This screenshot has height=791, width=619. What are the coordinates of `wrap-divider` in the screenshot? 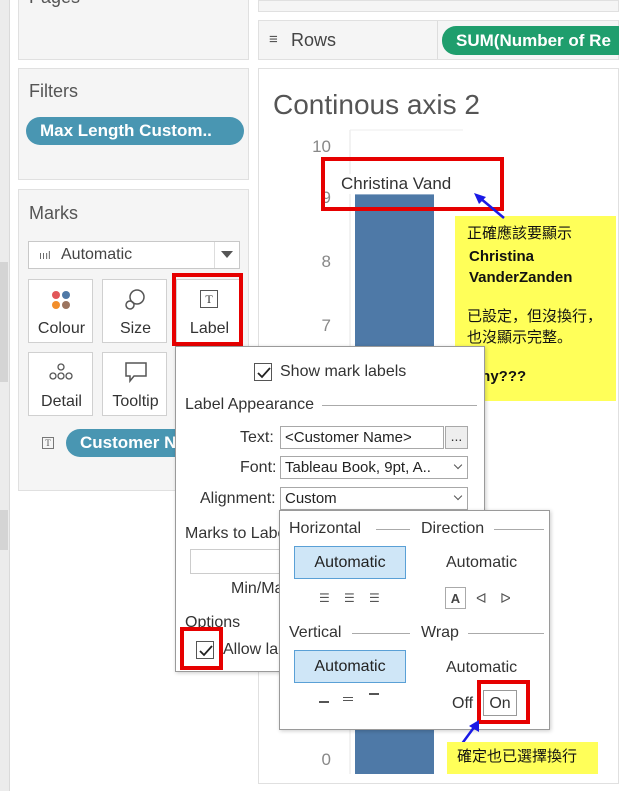 It's located at (506, 633).